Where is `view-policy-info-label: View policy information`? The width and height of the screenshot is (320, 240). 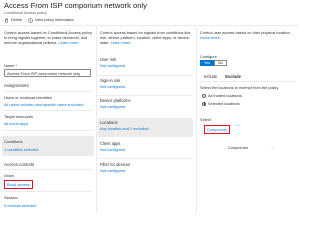 view-policy-info-label: View policy information is located at coordinates (54, 20).